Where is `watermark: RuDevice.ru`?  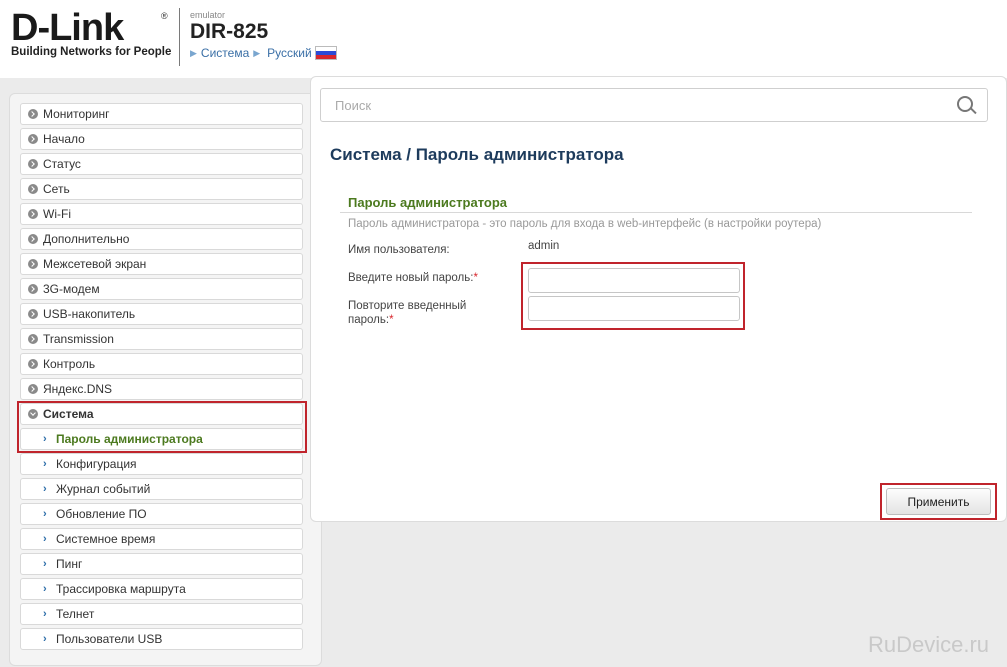 watermark: RuDevice.ru is located at coordinates (929, 644).